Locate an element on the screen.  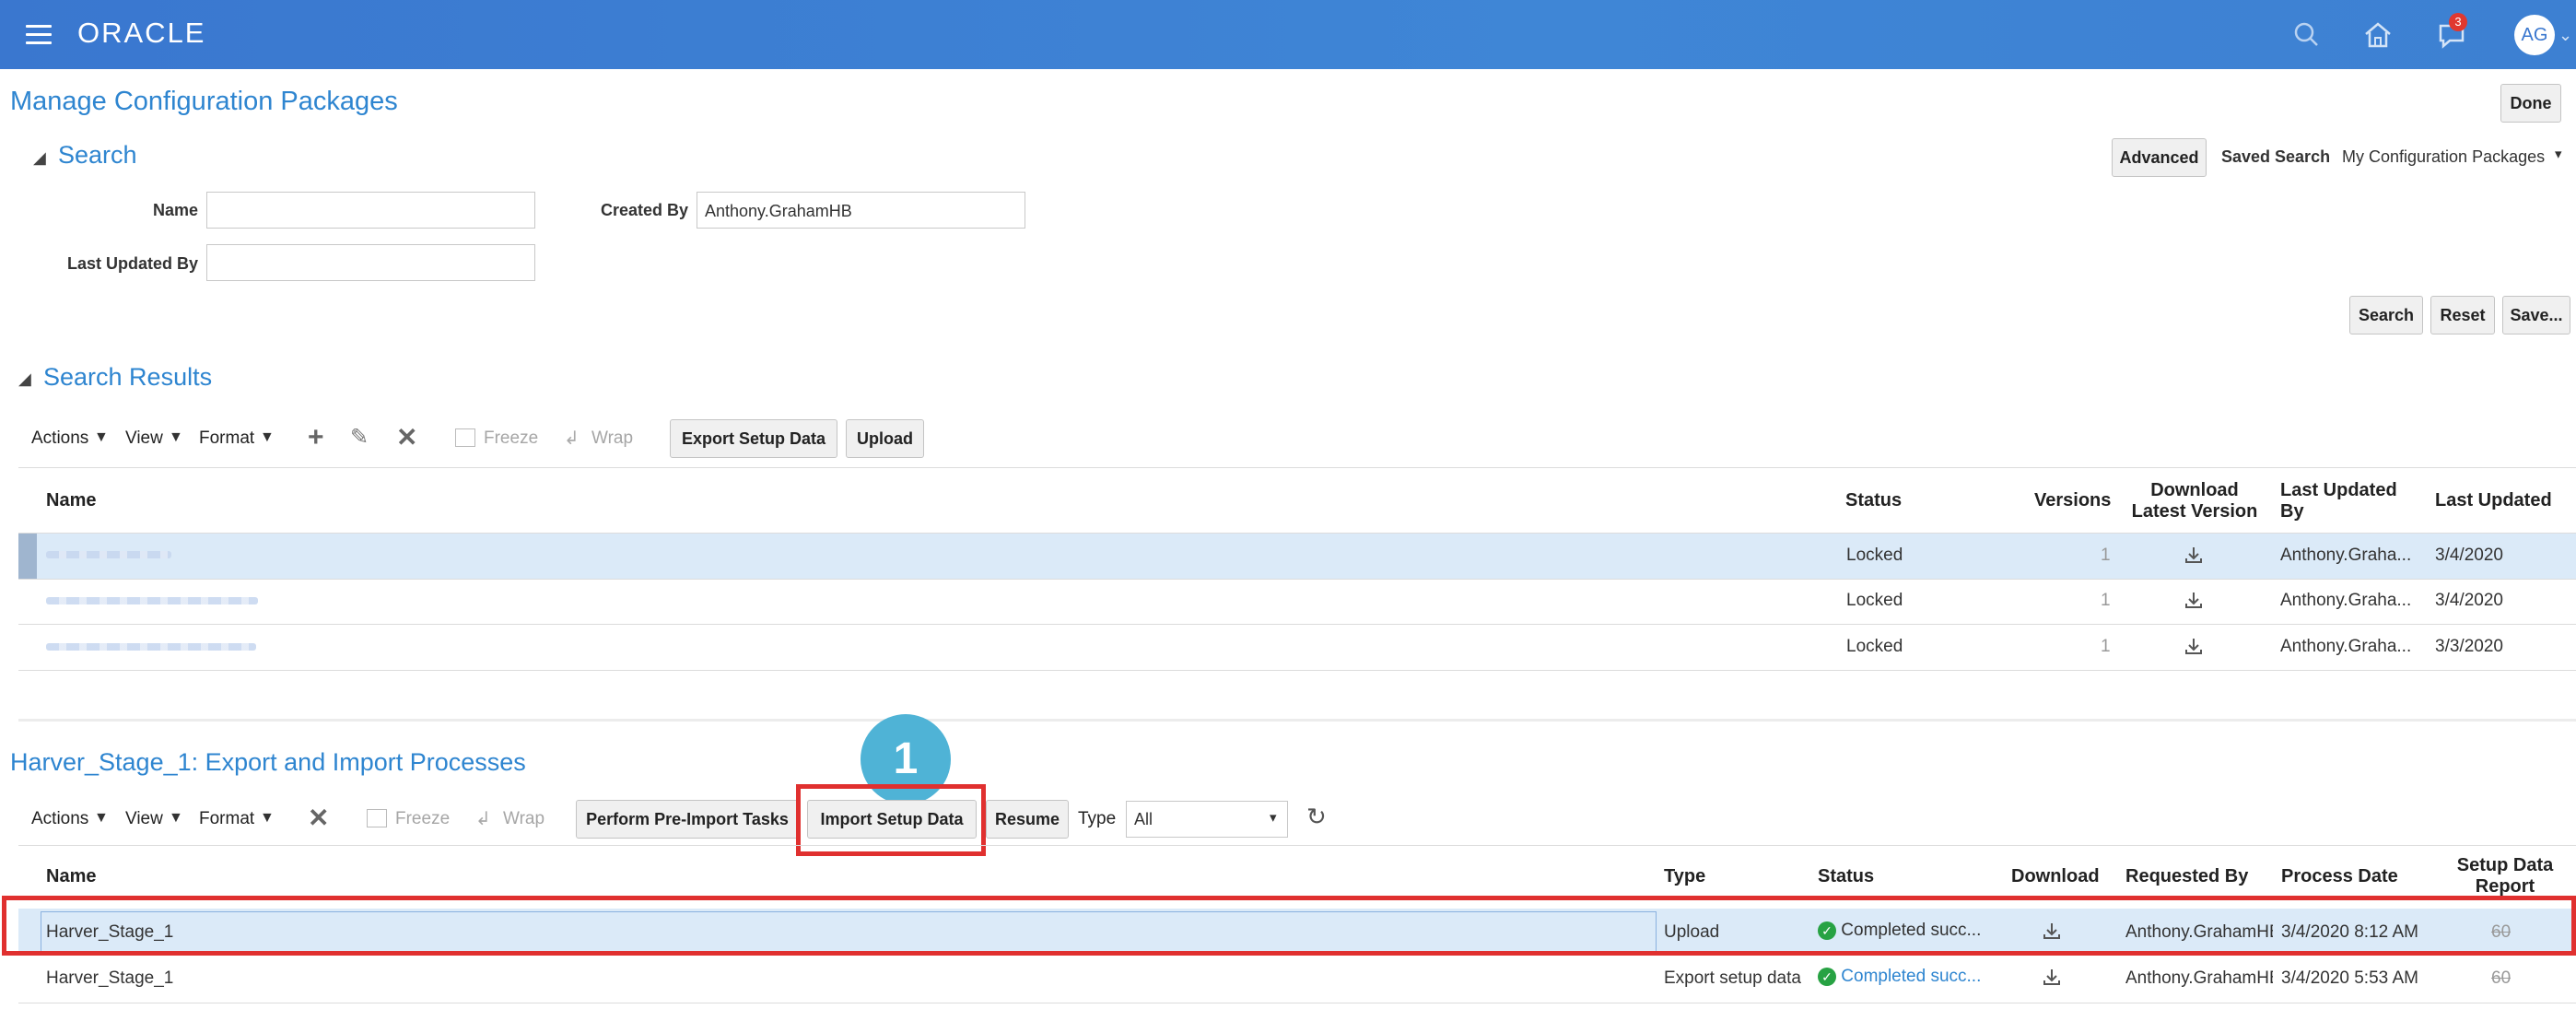
column-header-download: Download Latest Version is located at coordinates (2194, 501).